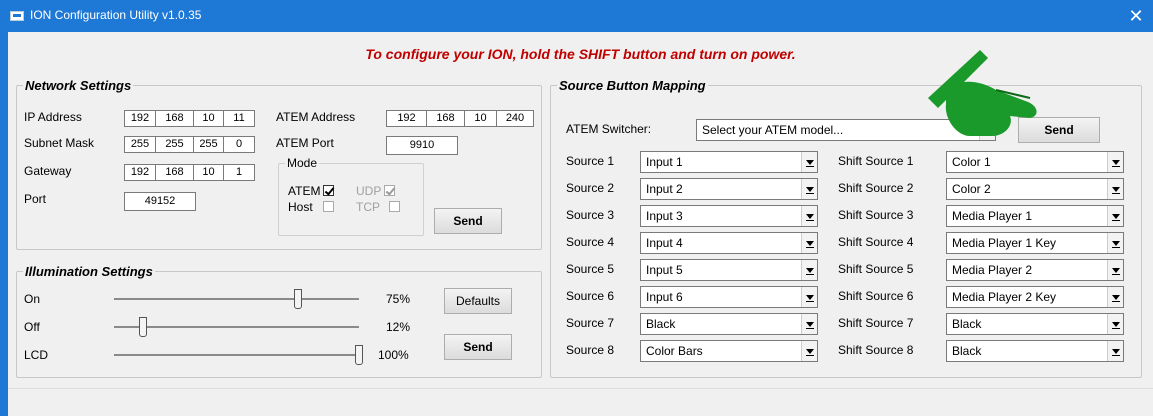 Image resolution: width=1153 pixels, height=416 pixels. I want to click on source-select-value: Input 5, so click(664, 270).